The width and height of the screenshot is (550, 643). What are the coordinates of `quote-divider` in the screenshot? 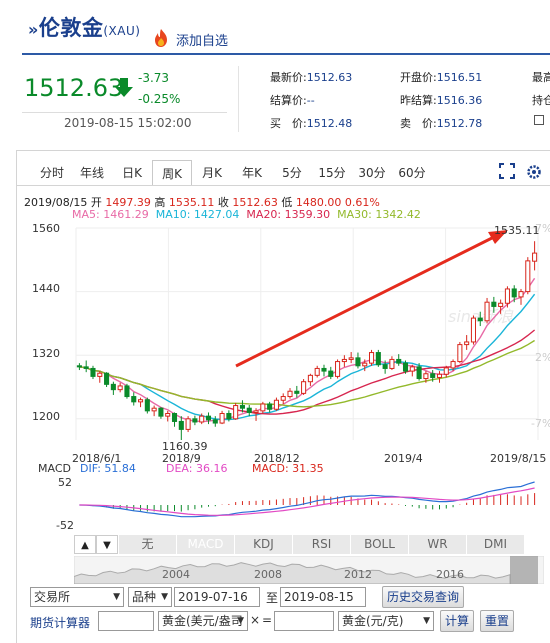 It's located at (124, 112).